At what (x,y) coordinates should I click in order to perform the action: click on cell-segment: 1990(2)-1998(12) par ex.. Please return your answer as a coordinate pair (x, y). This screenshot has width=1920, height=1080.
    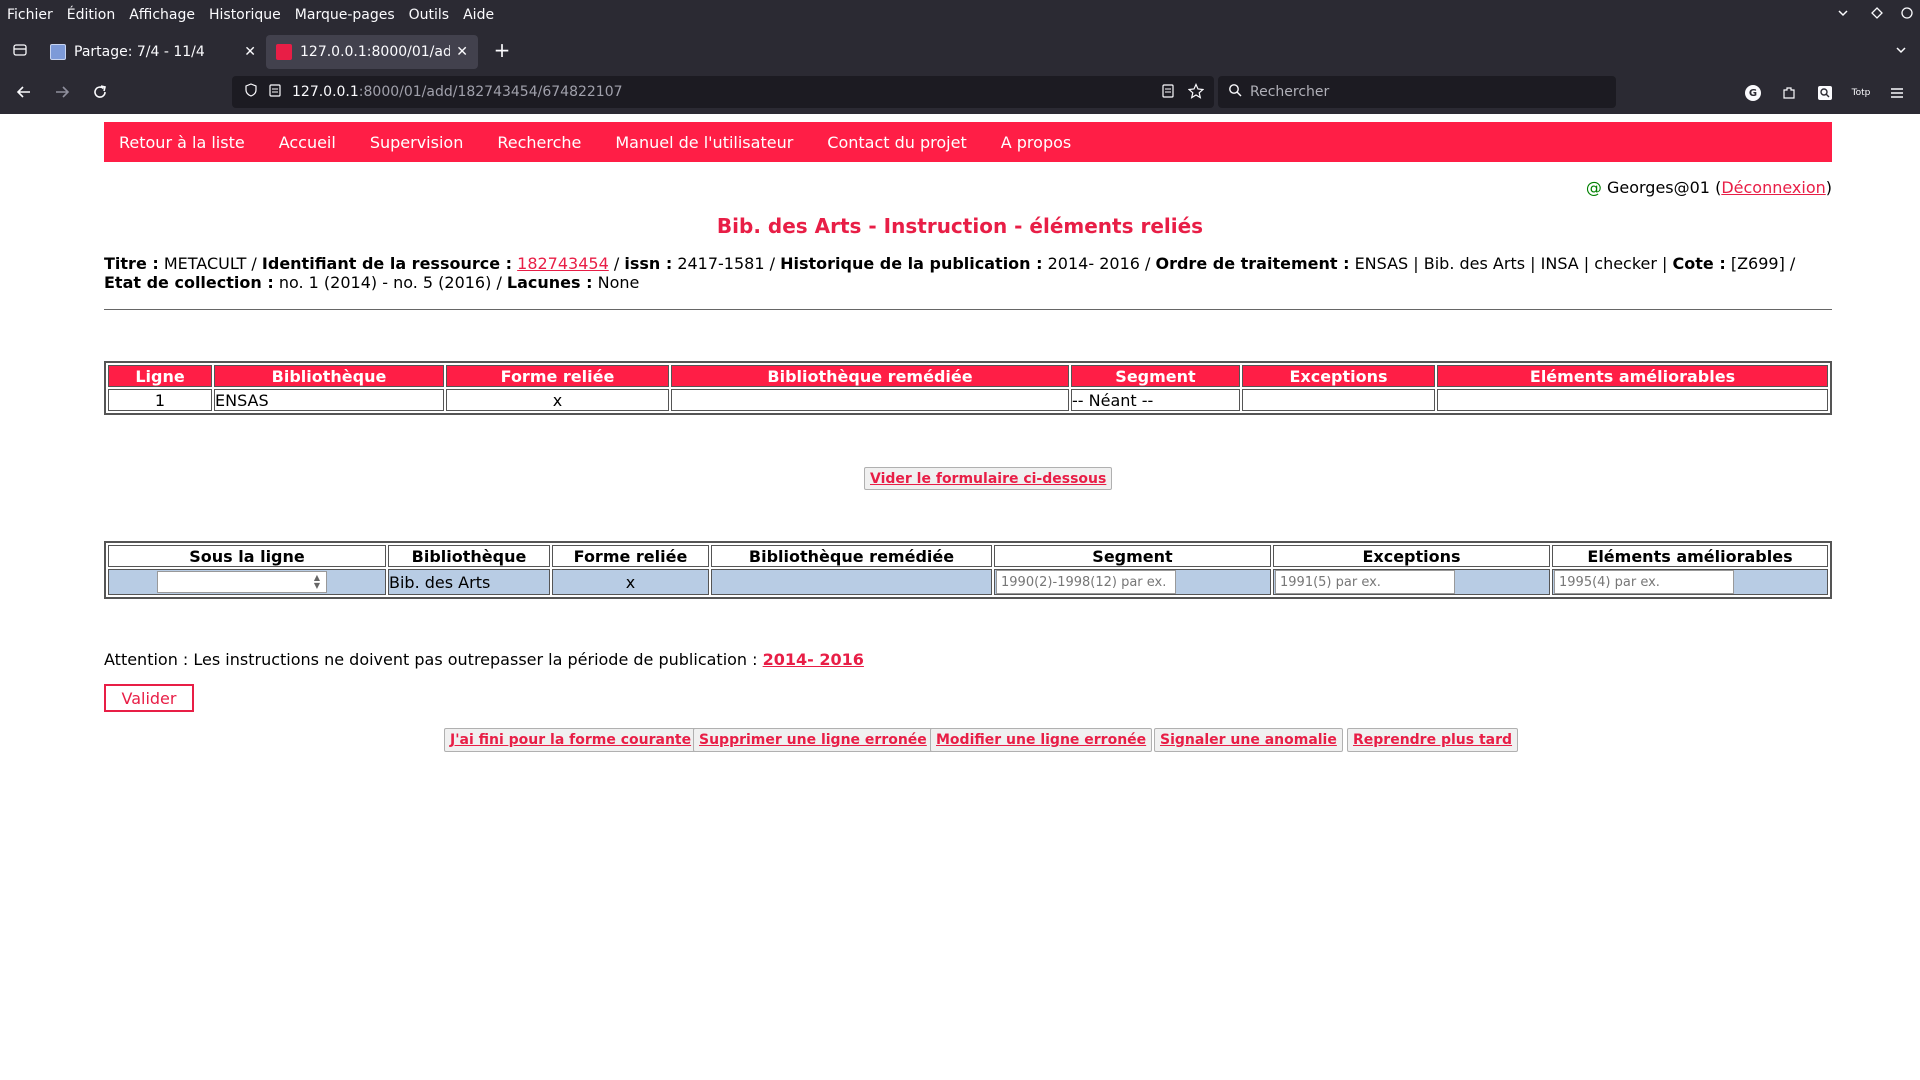
    Looking at the image, I should click on (1132, 582).